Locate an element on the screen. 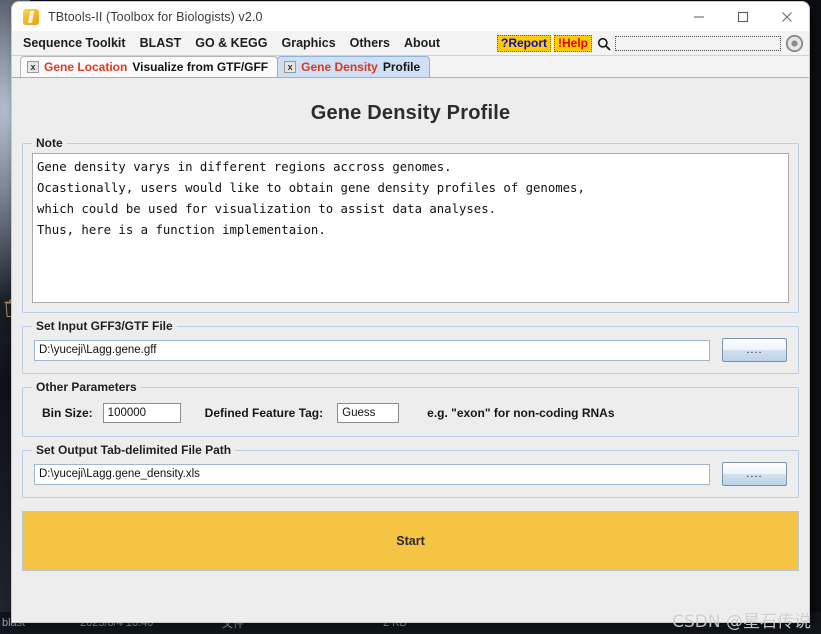  menu-item-others: Others is located at coordinates (370, 43).